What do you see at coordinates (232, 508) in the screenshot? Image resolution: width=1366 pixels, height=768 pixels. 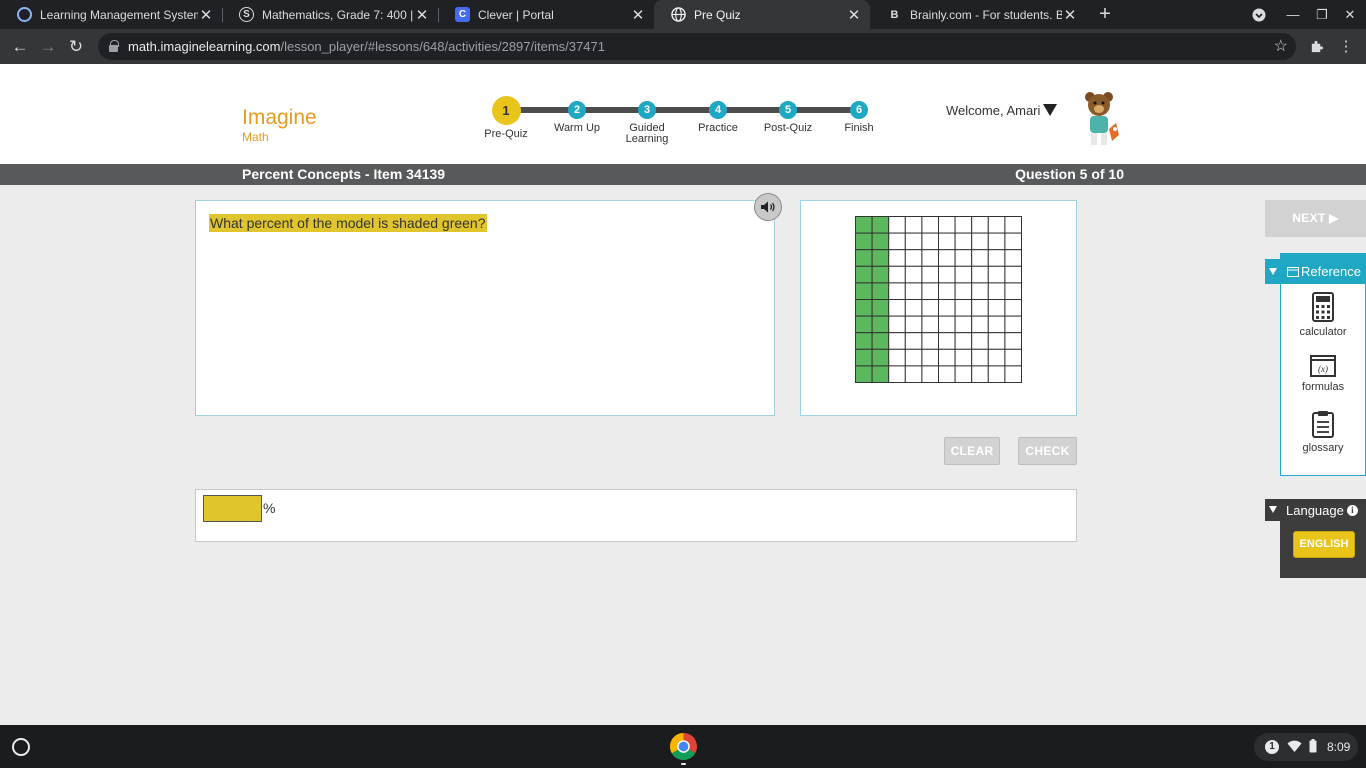 I see `percent-answer-input` at bounding box center [232, 508].